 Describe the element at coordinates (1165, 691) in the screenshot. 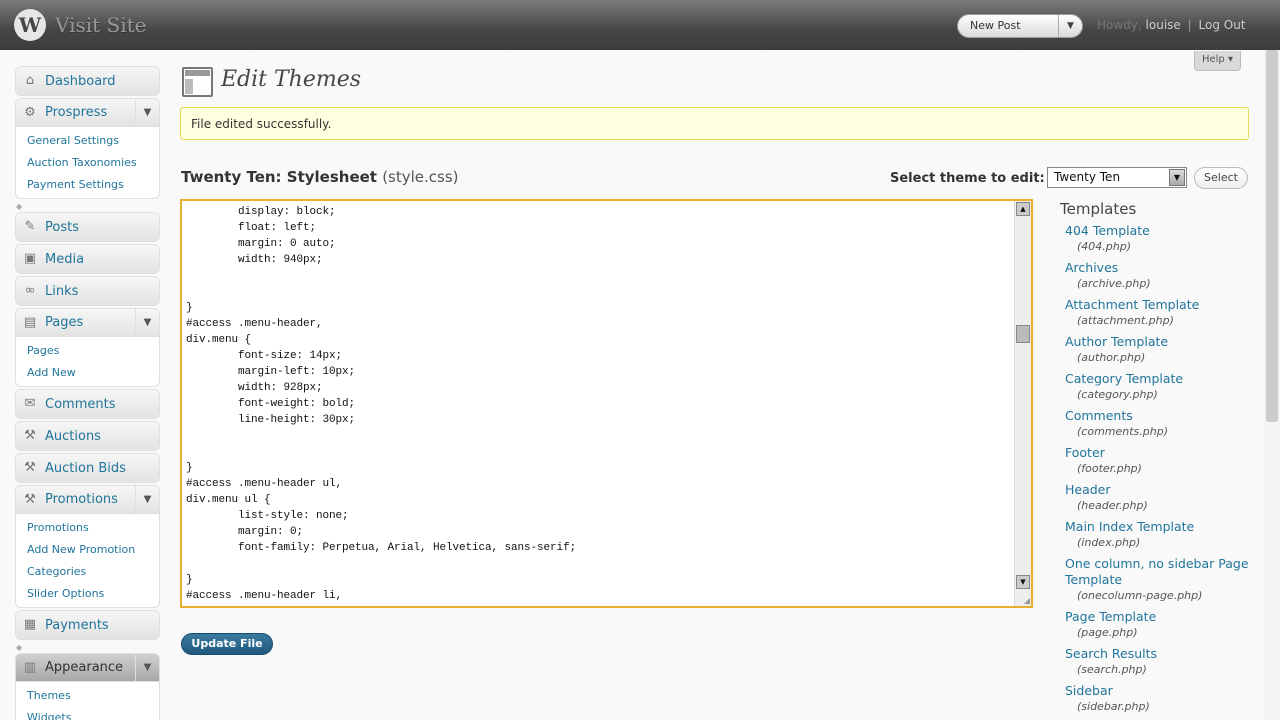

I see `template-link: Sidebar` at that location.